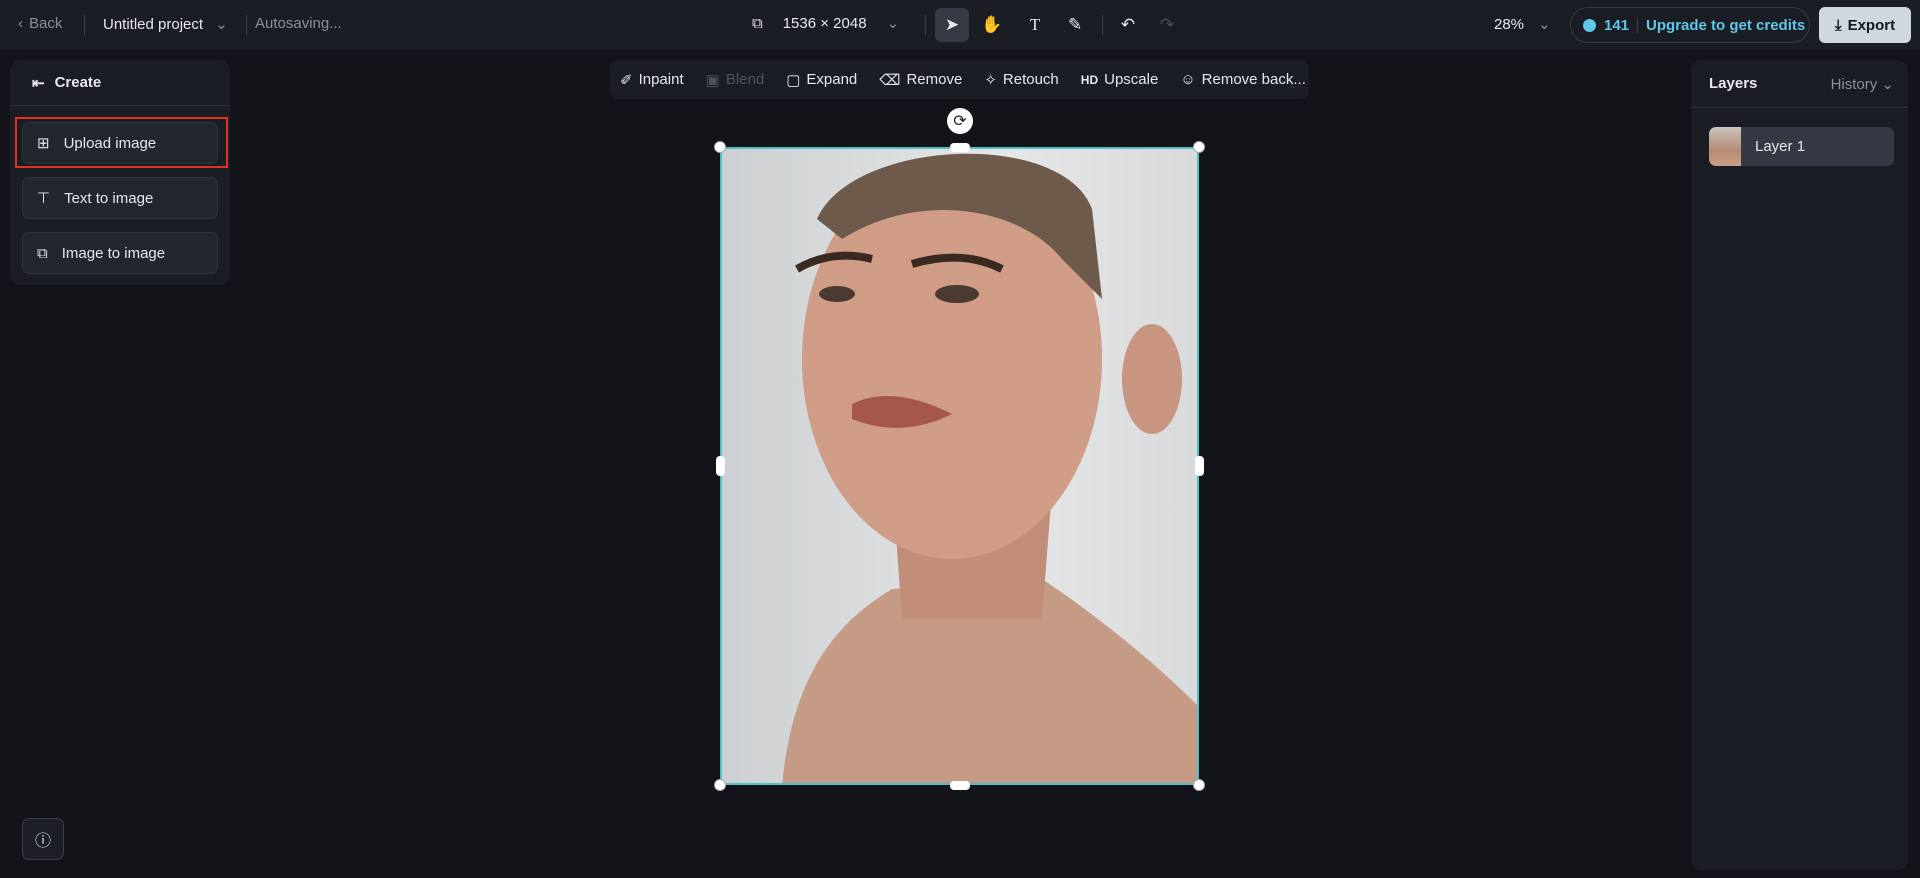 This screenshot has height=878, width=1920. I want to click on hand-tool-button: ✋, so click(992, 25).